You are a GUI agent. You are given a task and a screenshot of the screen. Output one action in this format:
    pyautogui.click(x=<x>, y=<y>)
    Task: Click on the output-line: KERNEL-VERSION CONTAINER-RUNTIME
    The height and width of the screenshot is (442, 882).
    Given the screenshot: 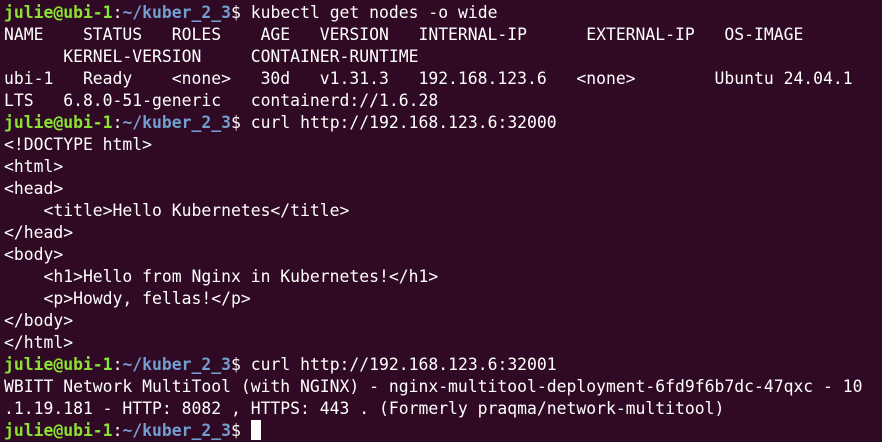 What is the action you would take?
    pyautogui.click(x=211, y=56)
    